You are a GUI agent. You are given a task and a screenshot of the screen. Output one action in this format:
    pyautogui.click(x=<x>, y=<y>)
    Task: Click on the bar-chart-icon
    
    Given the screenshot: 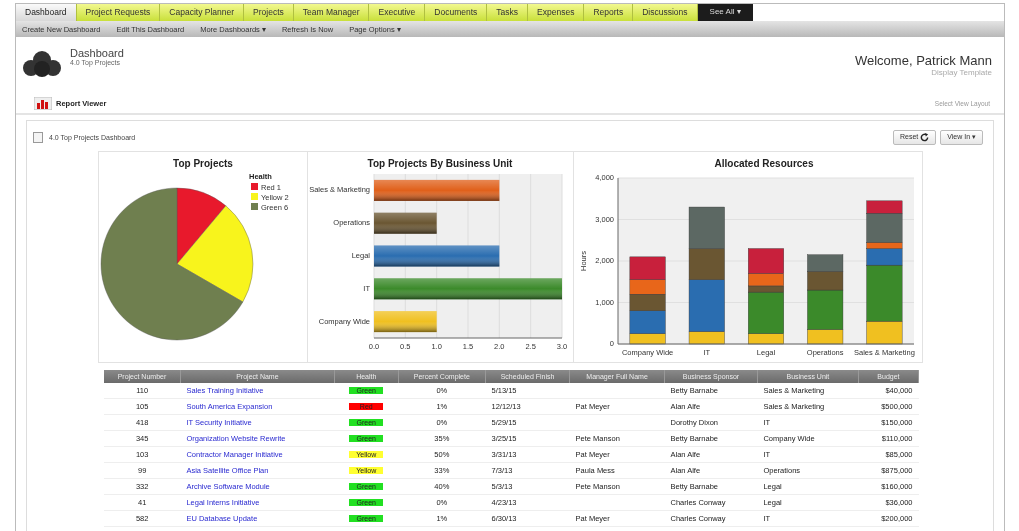 What is the action you would take?
    pyautogui.click(x=43, y=103)
    